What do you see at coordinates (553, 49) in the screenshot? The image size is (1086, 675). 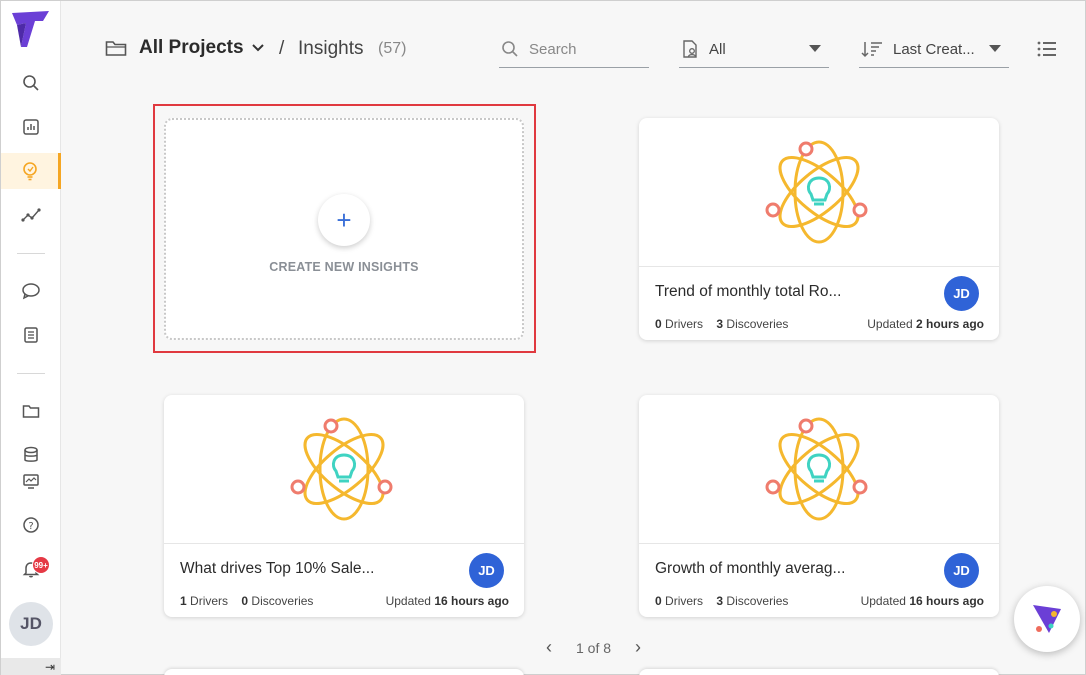 I see `search-placeholder: Search` at bounding box center [553, 49].